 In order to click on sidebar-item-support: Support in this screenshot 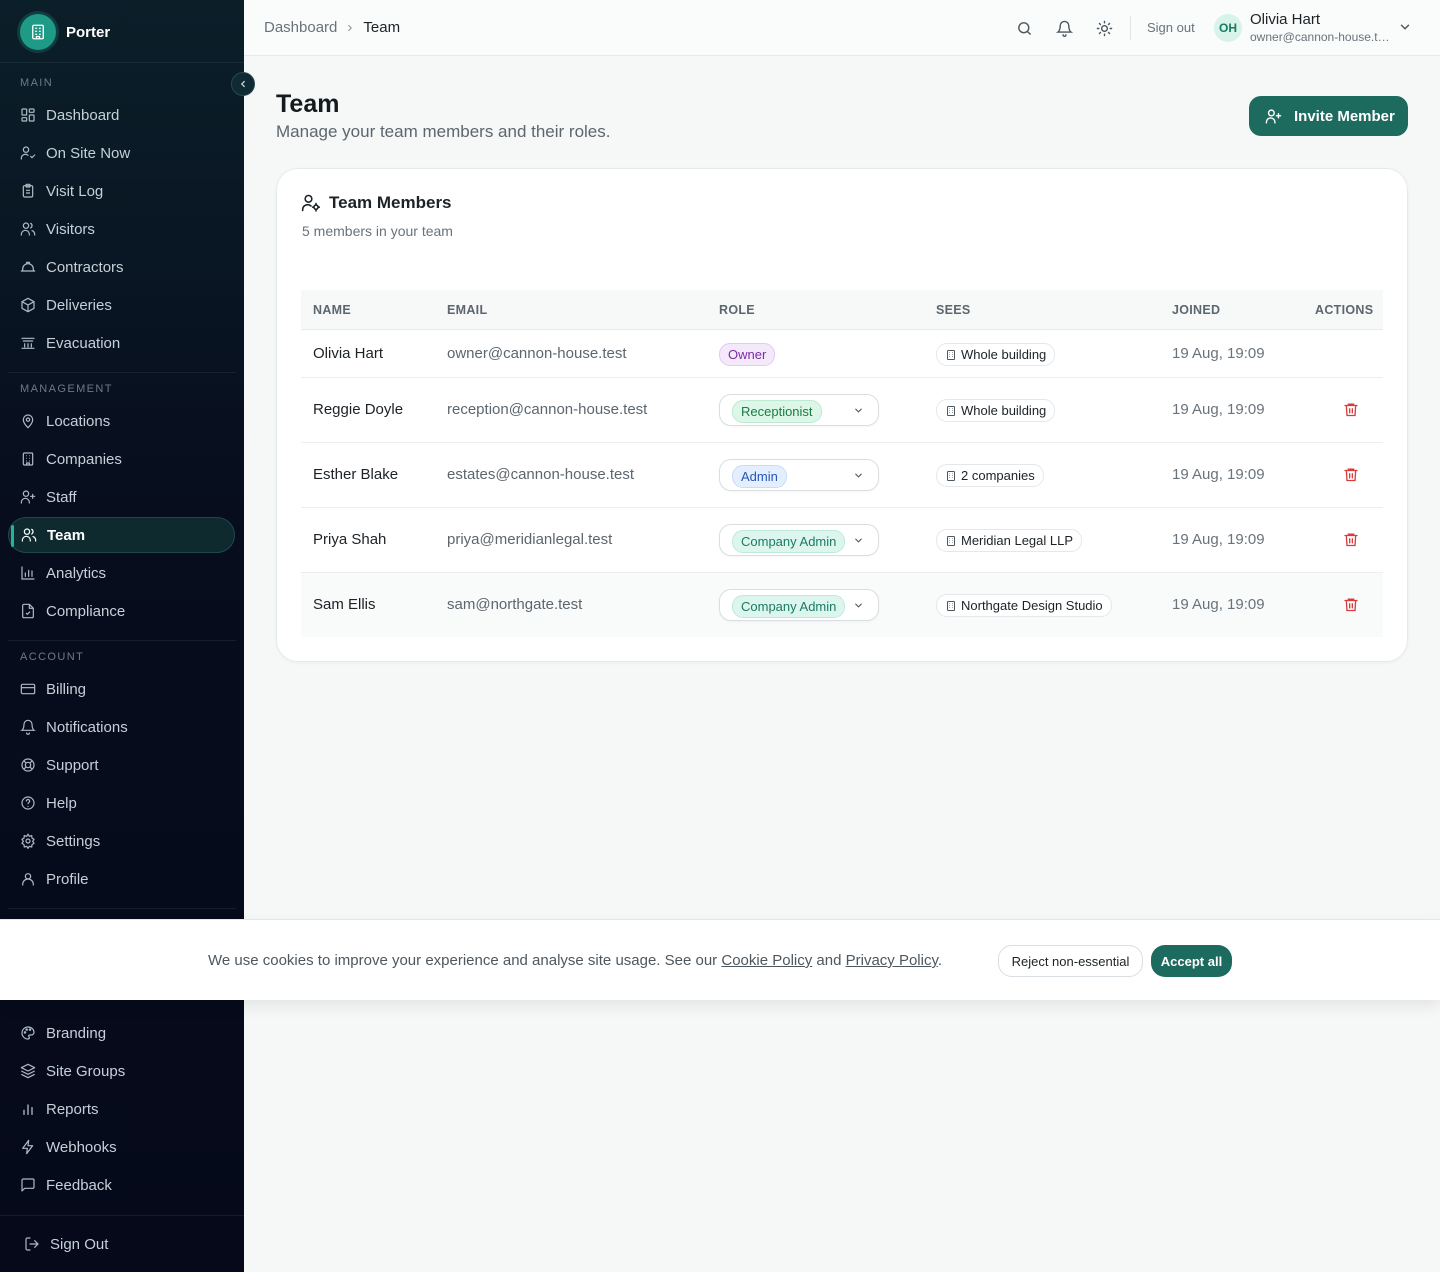, I will do `click(121, 765)`.